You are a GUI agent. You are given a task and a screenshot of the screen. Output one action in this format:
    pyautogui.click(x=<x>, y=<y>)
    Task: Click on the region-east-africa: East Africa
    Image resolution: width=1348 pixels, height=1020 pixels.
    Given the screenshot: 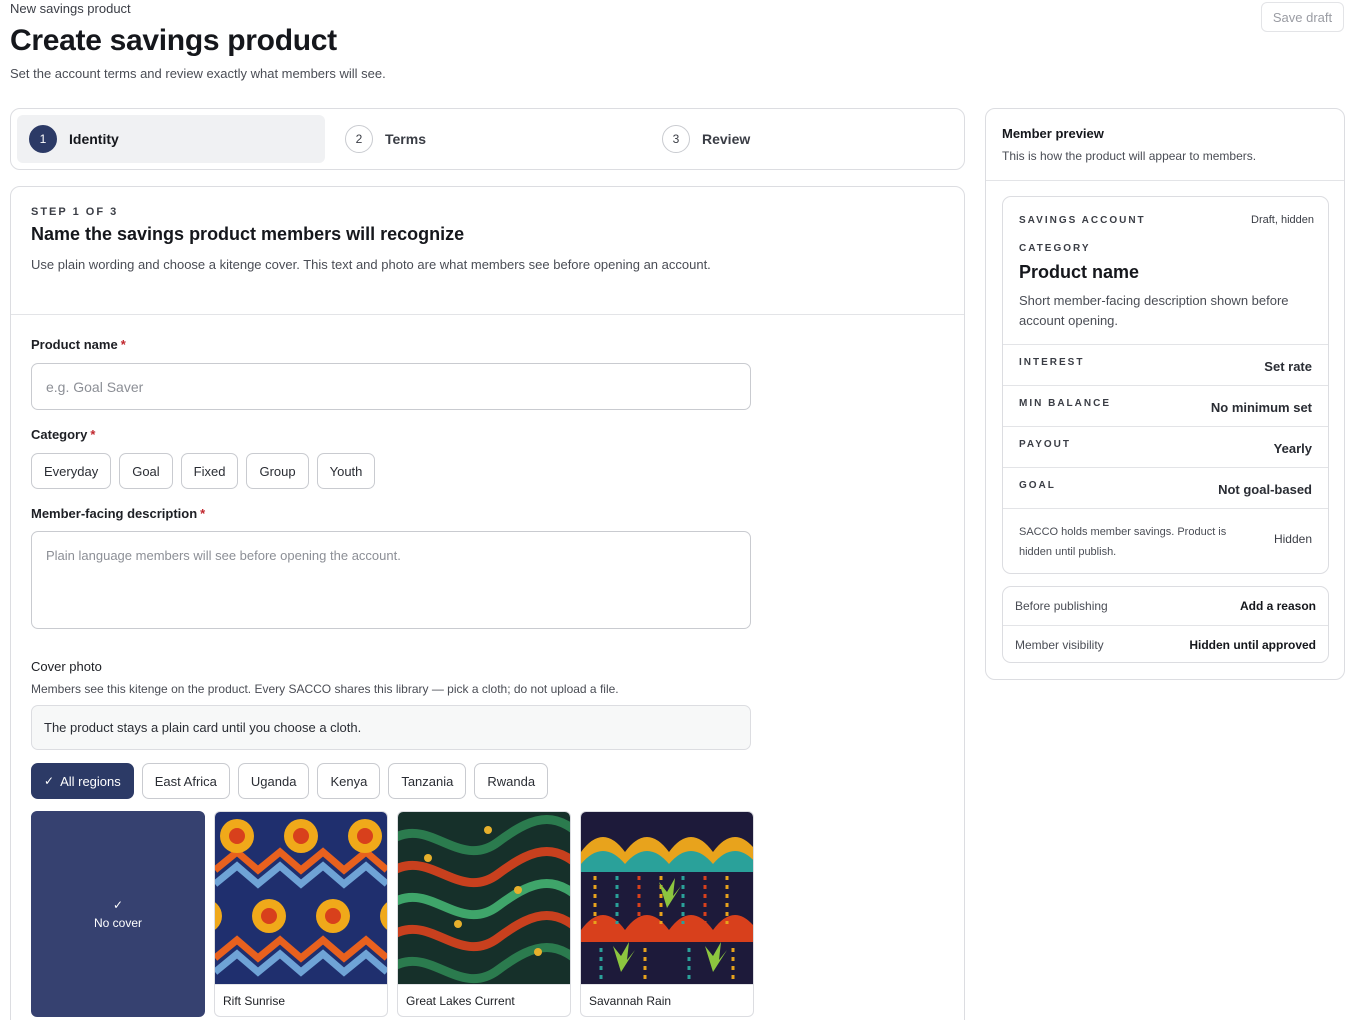 What is the action you would take?
    pyautogui.click(x=185, y=781)
    